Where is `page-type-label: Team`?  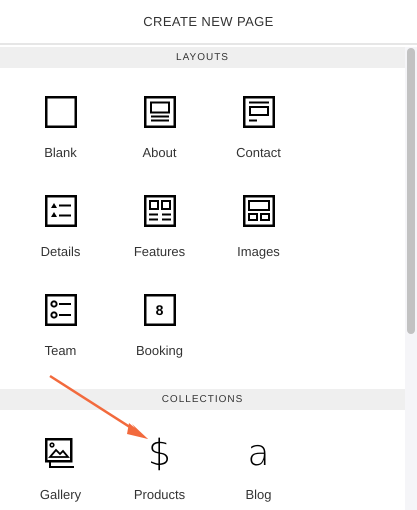
page-type-label: Team is located at coordinates (60, 351).